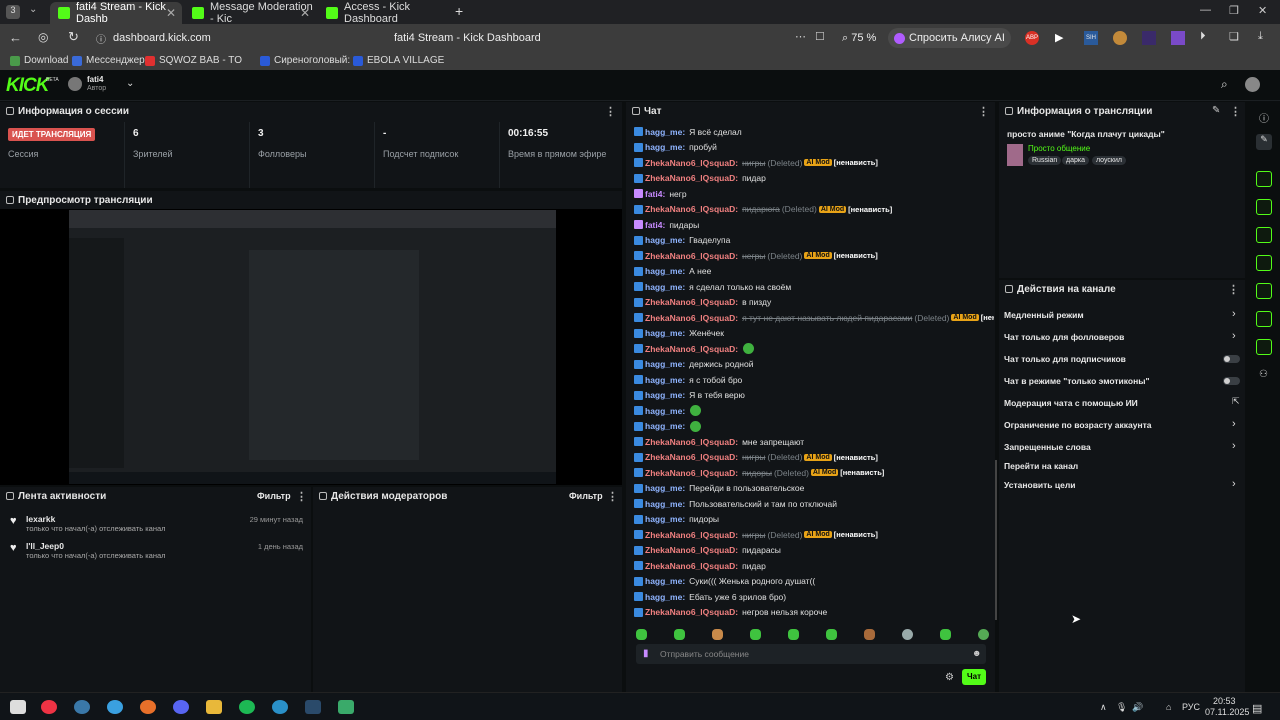 The height and width of the screenshot is (720, 1280). Describe the element at coordinates (108, 60) in the screenshot. I see `bookmark-messenger: Мессенджер` at that location.